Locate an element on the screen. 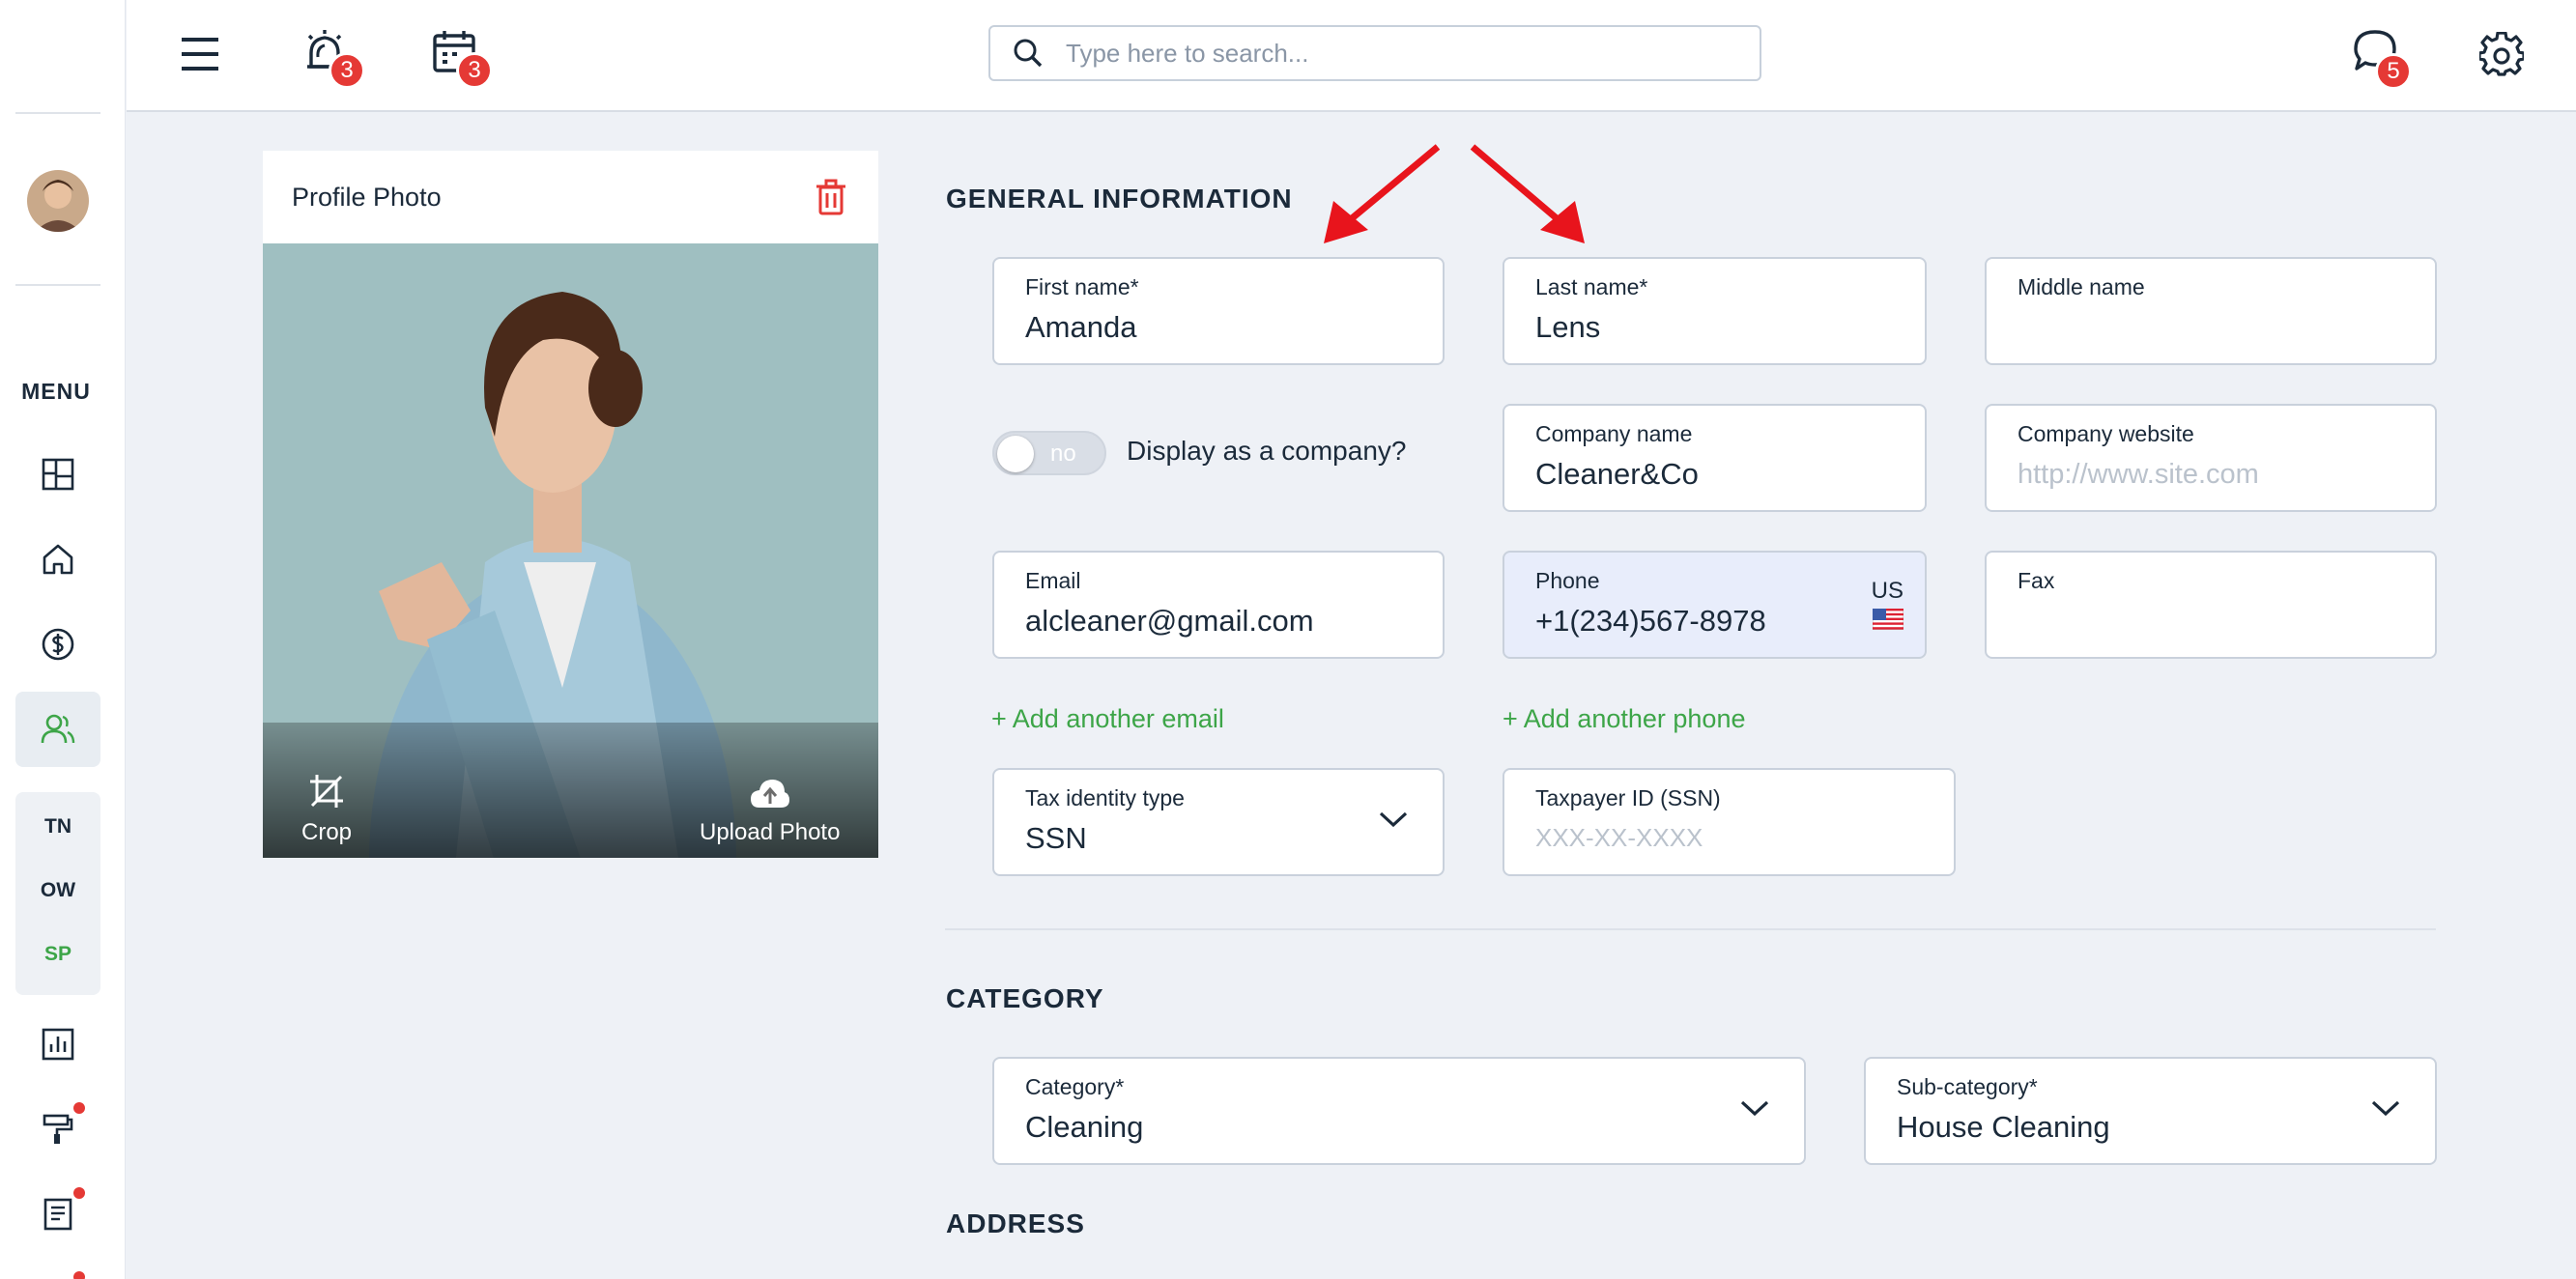 The width and height of the screenshot is (2576, 1279). profile-photo-card: Profile Photo Crop Upload Photo is located at coordinates (571, 504).